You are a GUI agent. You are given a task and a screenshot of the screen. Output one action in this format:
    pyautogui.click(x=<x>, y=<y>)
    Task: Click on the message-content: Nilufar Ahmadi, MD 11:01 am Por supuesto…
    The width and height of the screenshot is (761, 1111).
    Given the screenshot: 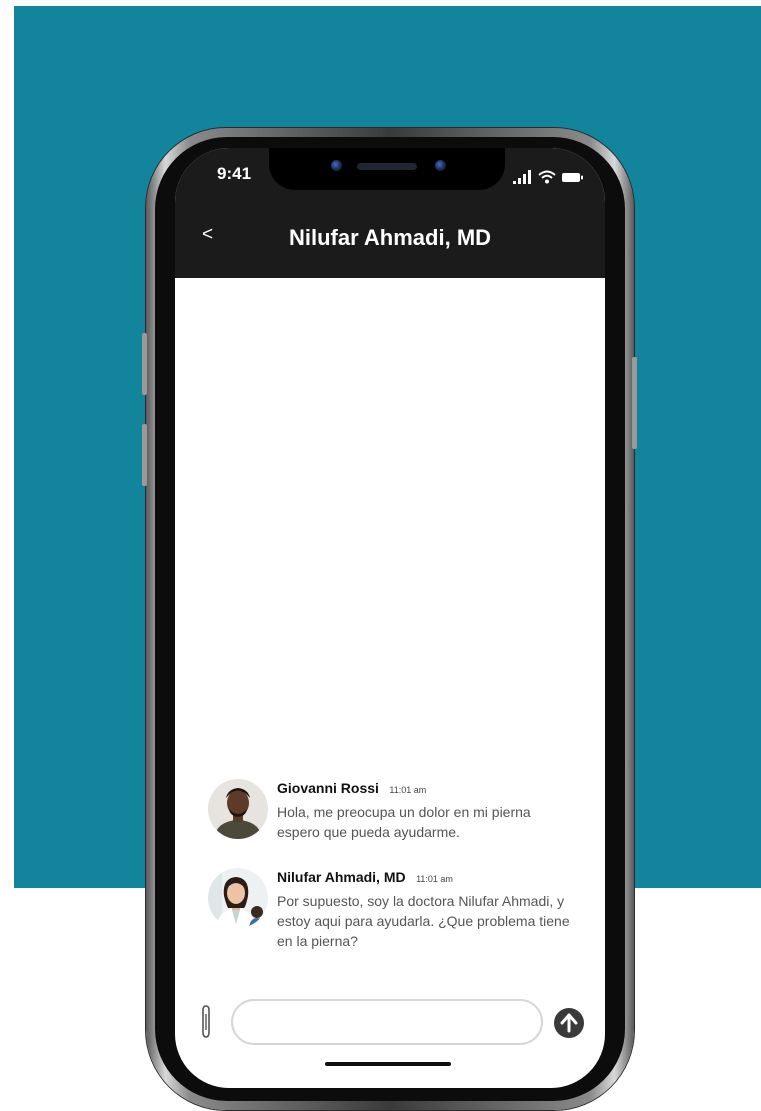 What is the action you would take?
    pyautogui.click(x=427, y=909)
    